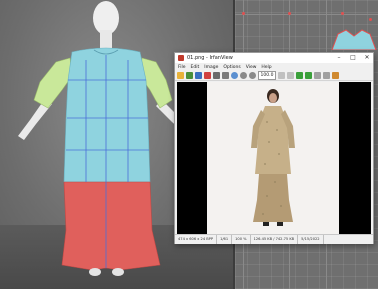 This screenshot has width=378, height=289. What do you see at coordinates (335, 75) in the screenshot?
I see `settings-icon` at bounding box center [335, 75].